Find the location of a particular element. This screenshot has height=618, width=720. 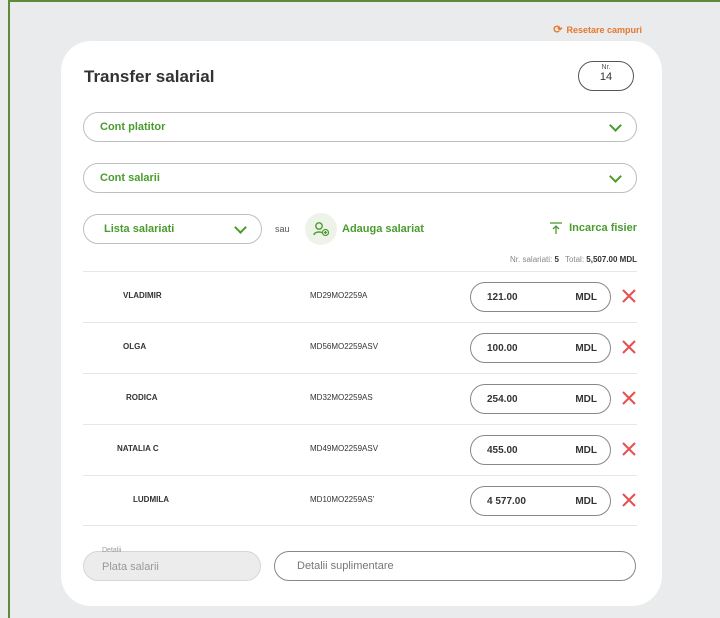

document-number-value: 14 is located at coordinates (606, 77).